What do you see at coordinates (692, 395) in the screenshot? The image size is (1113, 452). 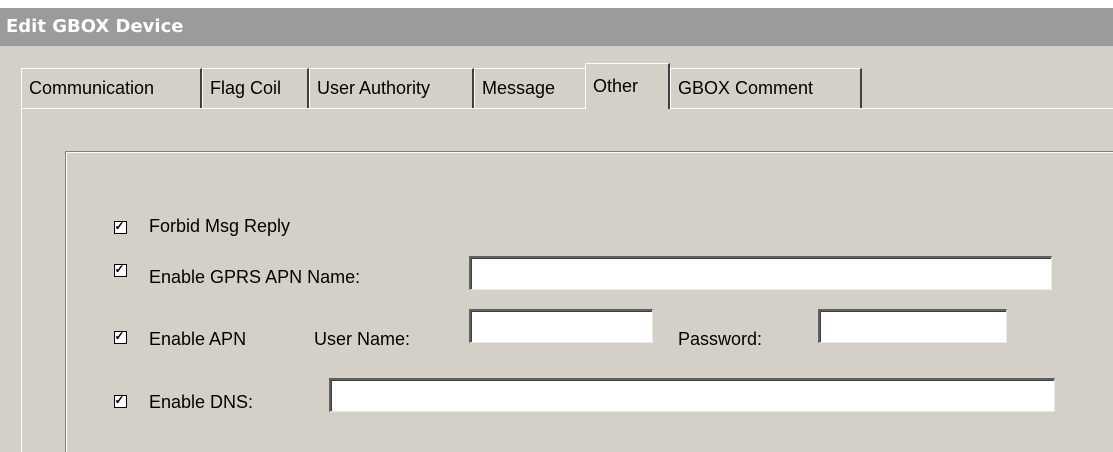 I see `dns-input` at bounding box center [692, 395].